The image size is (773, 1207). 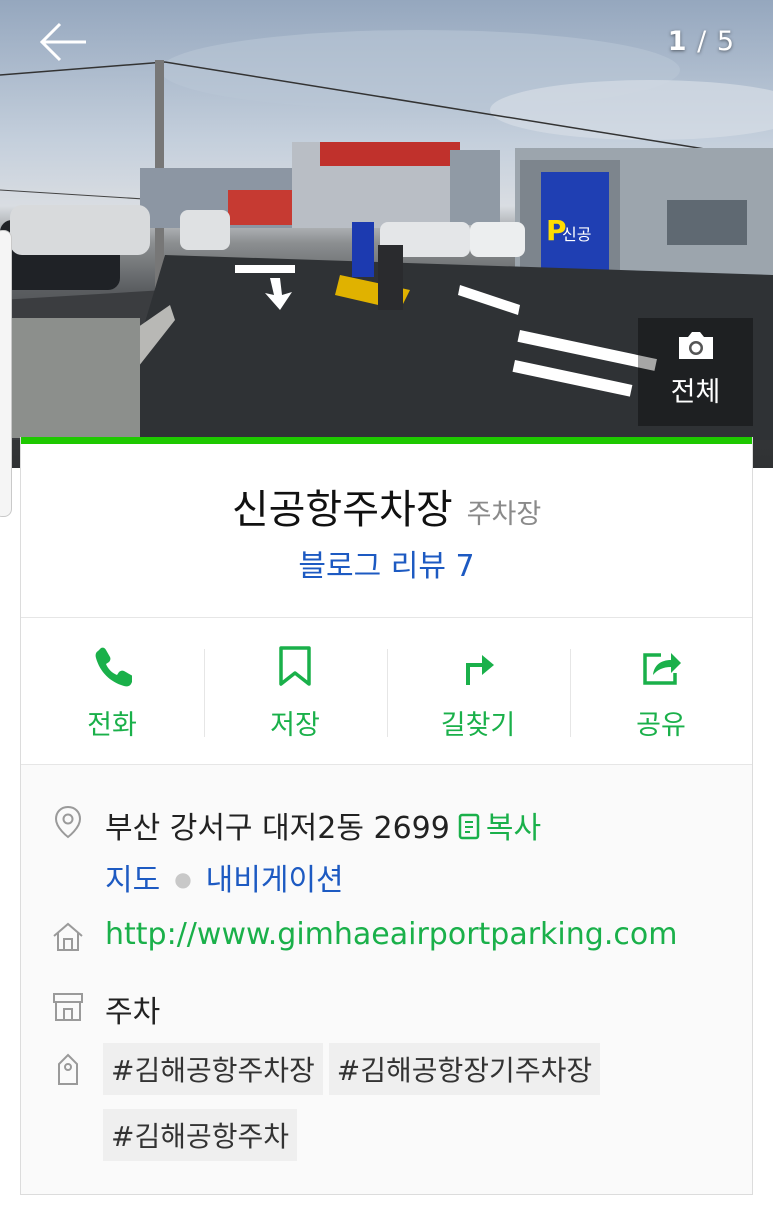 I want to click on blog-review-link: 블로그 리뷰 7, so click(x=386, y=563).